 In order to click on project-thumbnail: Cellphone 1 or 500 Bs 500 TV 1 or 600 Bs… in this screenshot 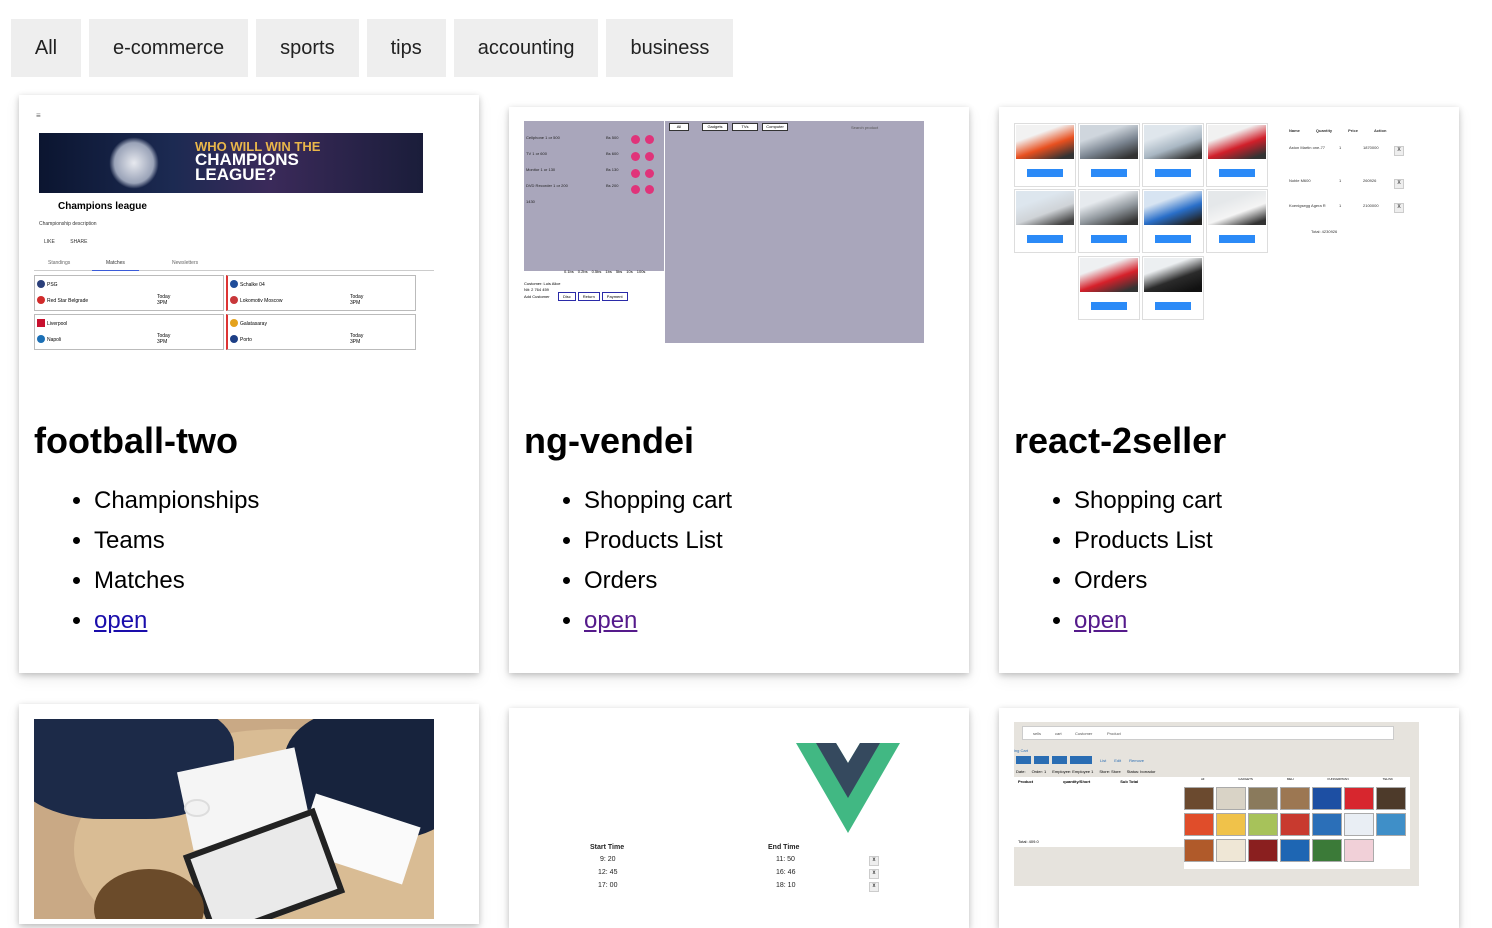, I will do `click(724, 232)`.